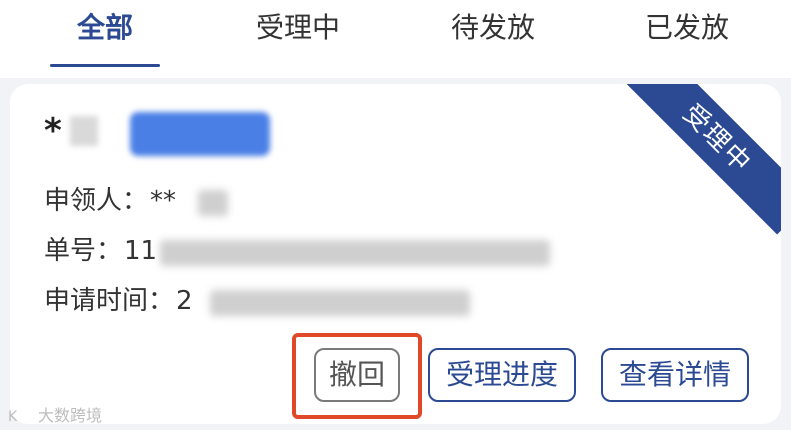  What do you see at coordinates (298, 28) in the screenshot?
I see `tab-processing: 受理中` at bounding box center [298, 28].